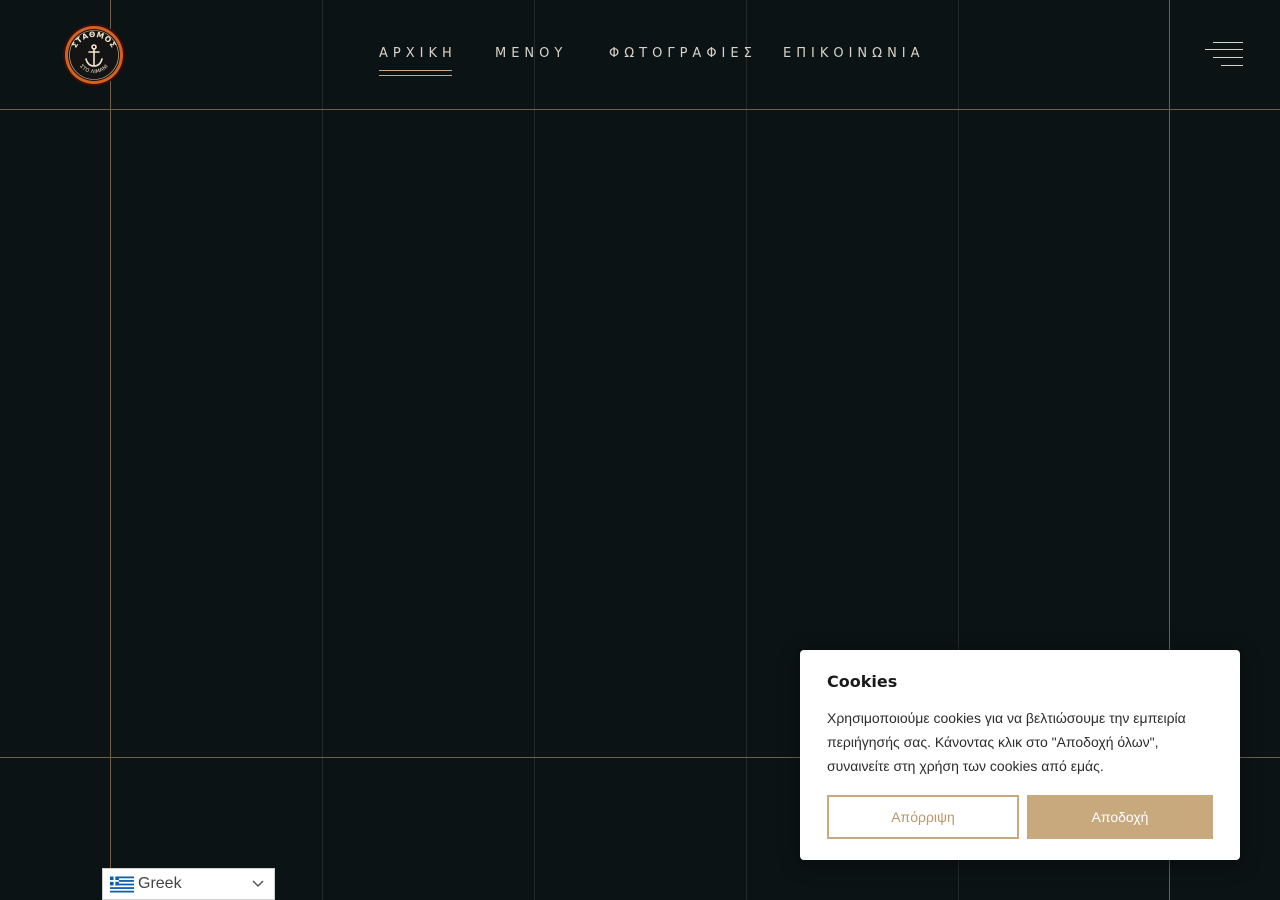 The width and height of the screenshot is (1280, 900). What do you see at coordinates (923, 817) in the screenshot?
I see `reject-button: Απόρριψη` at bounding box center [923, 817].